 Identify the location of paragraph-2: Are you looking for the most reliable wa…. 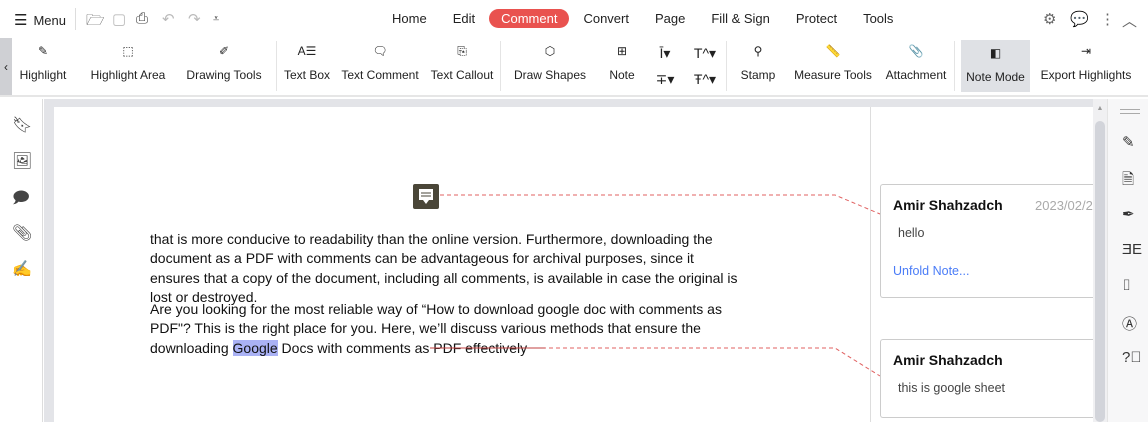
(436, 328).